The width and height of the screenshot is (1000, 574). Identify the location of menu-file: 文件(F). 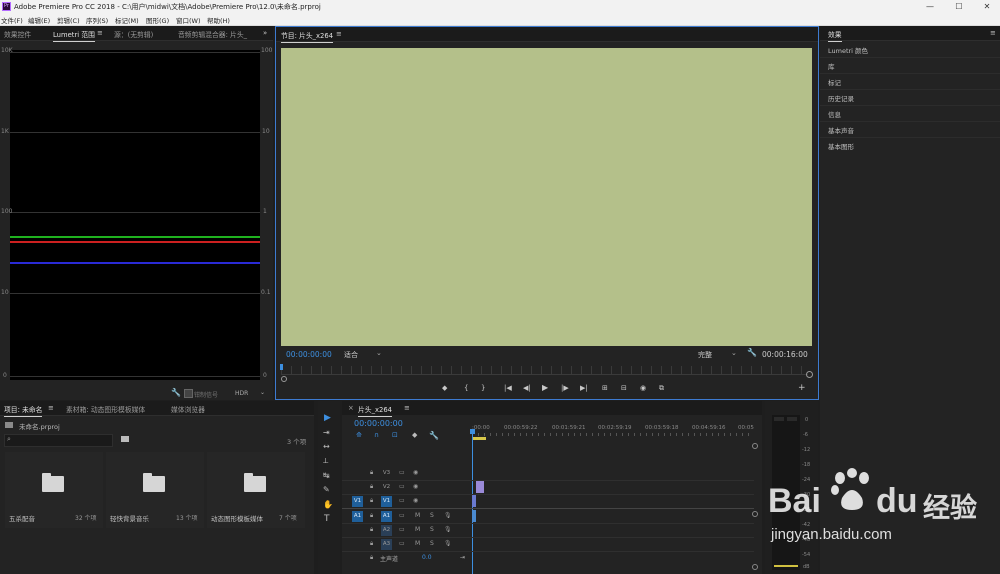
(12, 20).